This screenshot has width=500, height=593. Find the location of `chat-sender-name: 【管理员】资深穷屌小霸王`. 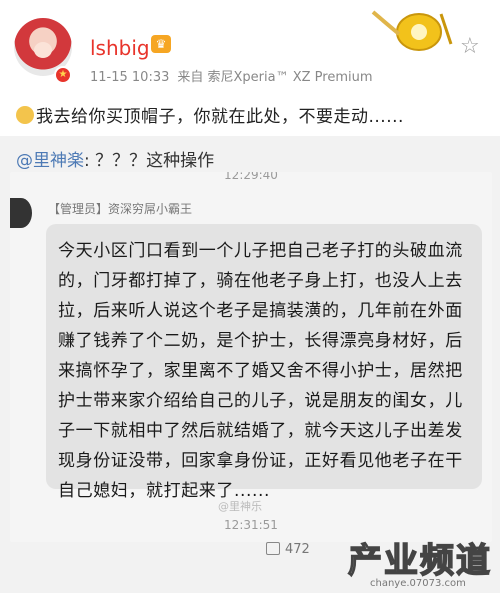

chat-sender-name: 【管理员】资深穷屌小霸王 is located at coordinates (120, 209).